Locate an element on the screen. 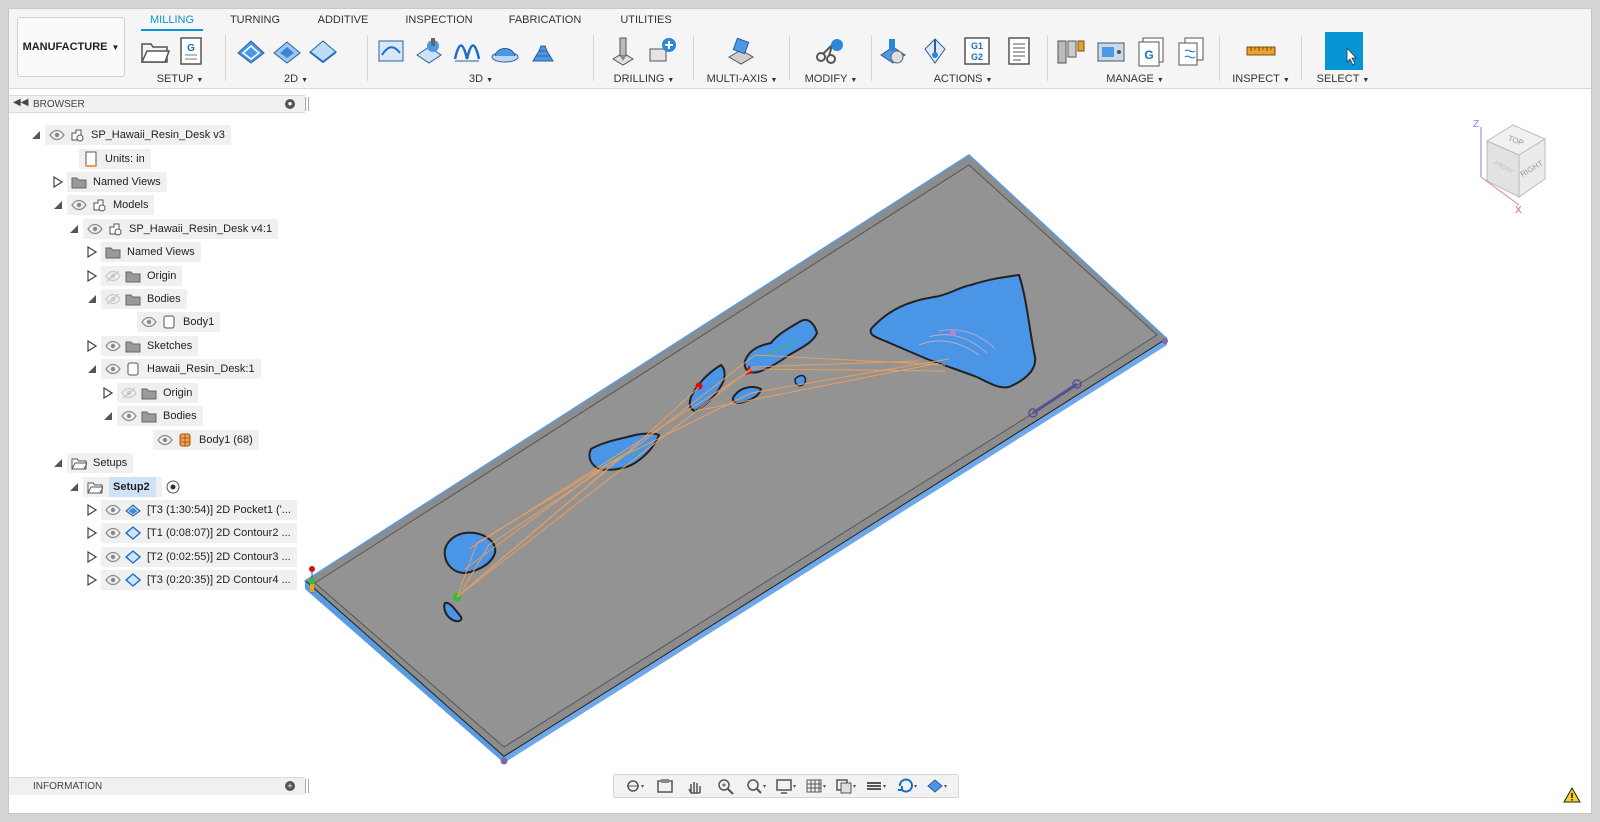  look-at-icon is located at coordinates (665, 786).